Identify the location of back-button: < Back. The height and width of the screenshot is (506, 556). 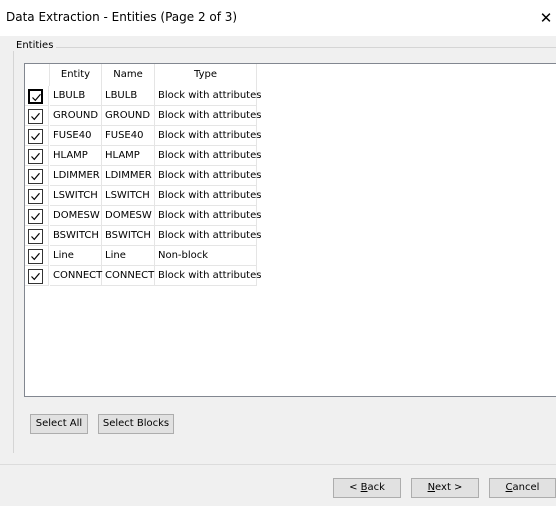
(367, 488).